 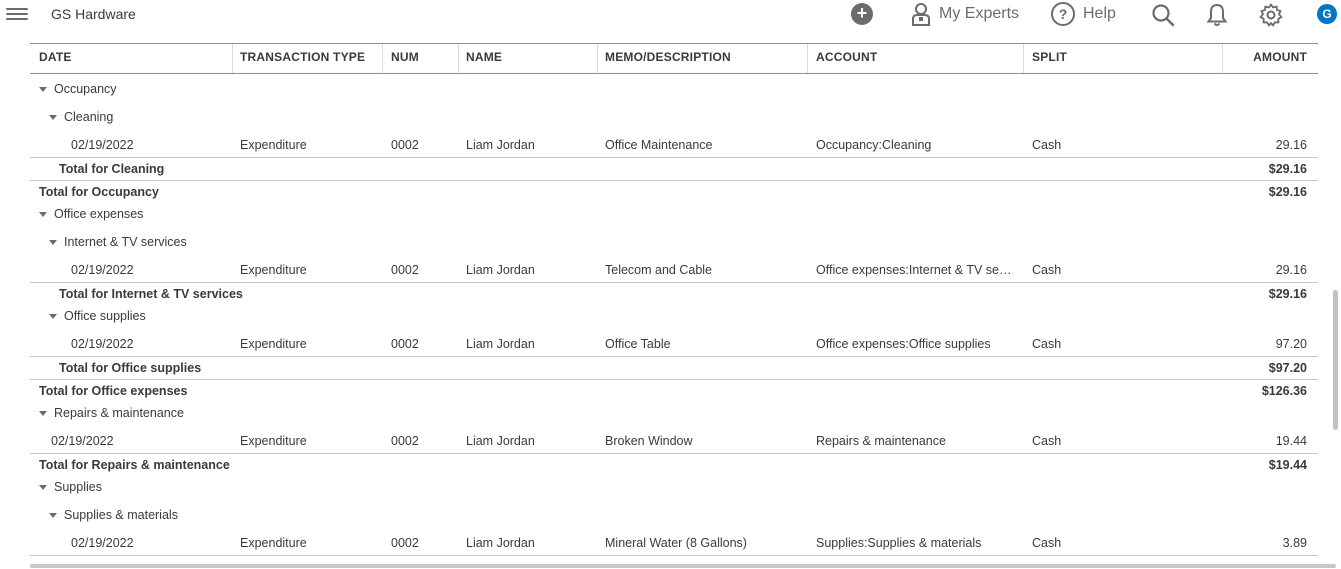 I want to click on horizontal-scrollbar, so click(x=683, y=566).